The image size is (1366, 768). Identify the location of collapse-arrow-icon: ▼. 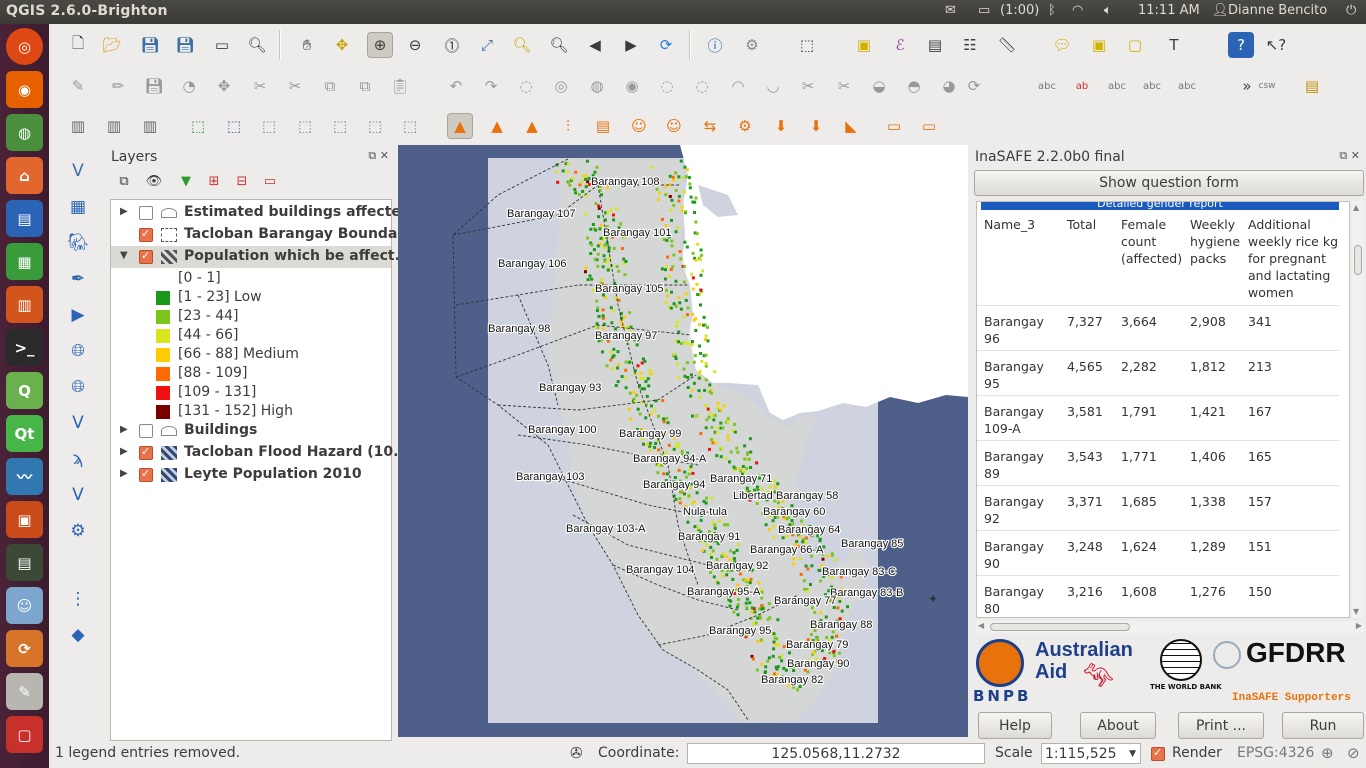
(124, 255).